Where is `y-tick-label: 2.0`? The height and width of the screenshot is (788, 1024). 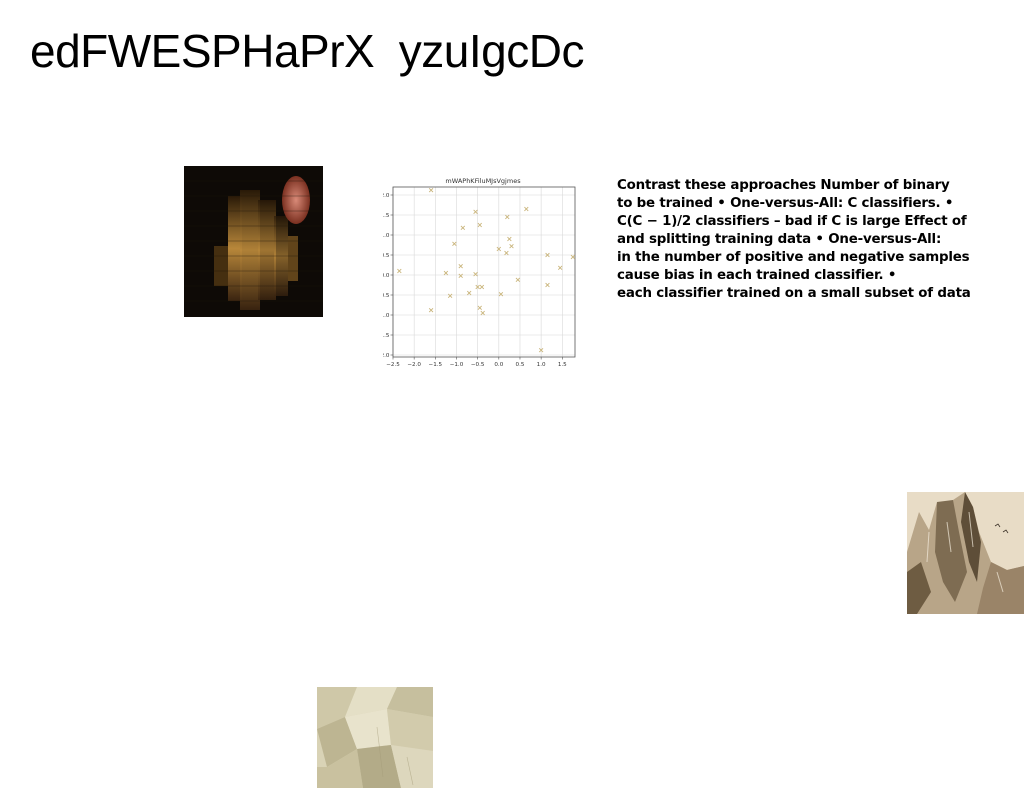 y-tick-label: 2.0 is located at coordinates (386, 196).